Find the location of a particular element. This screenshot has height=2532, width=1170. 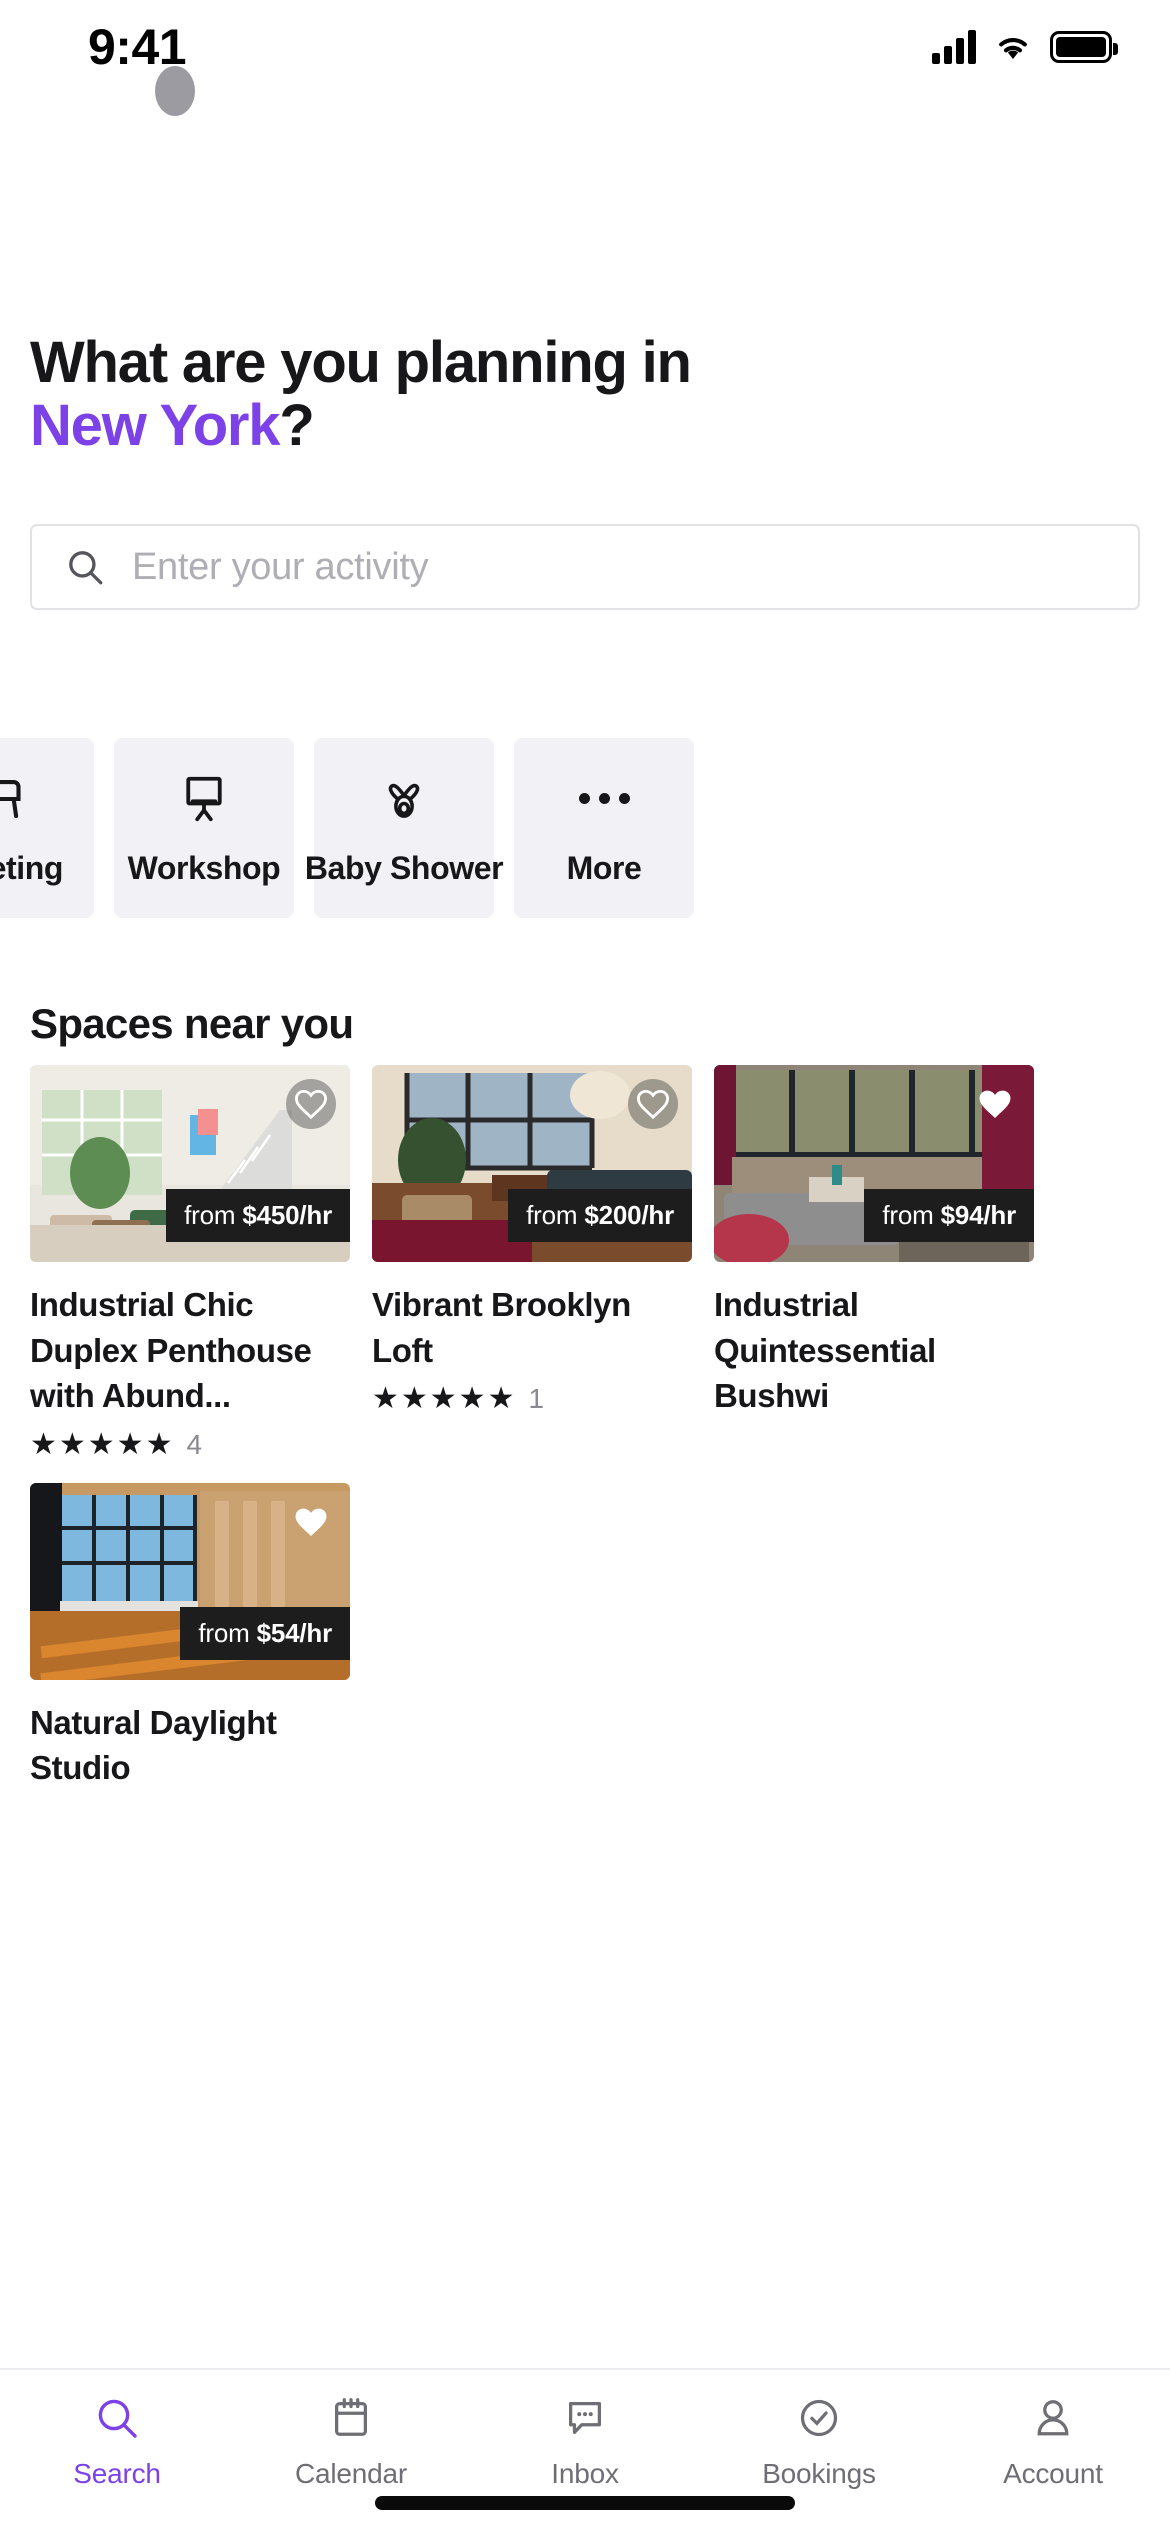

space-photo: from $54/hr is located at coordinates (190, 1581).